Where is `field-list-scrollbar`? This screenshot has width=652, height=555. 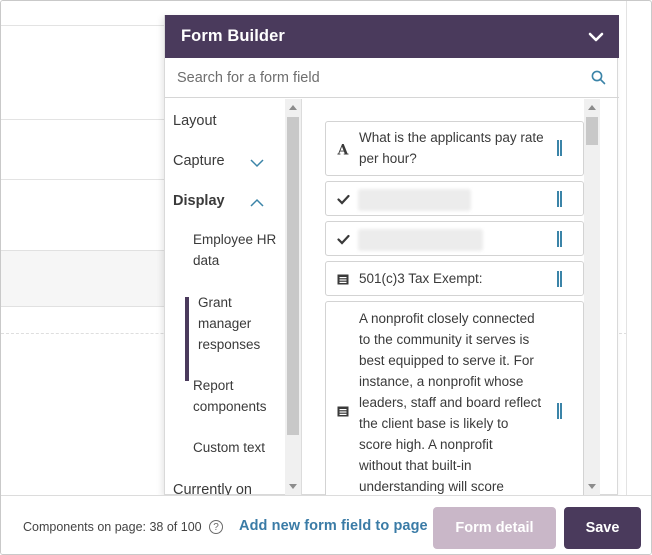
field-list-scrollbar is located at coordinates (592, 297).